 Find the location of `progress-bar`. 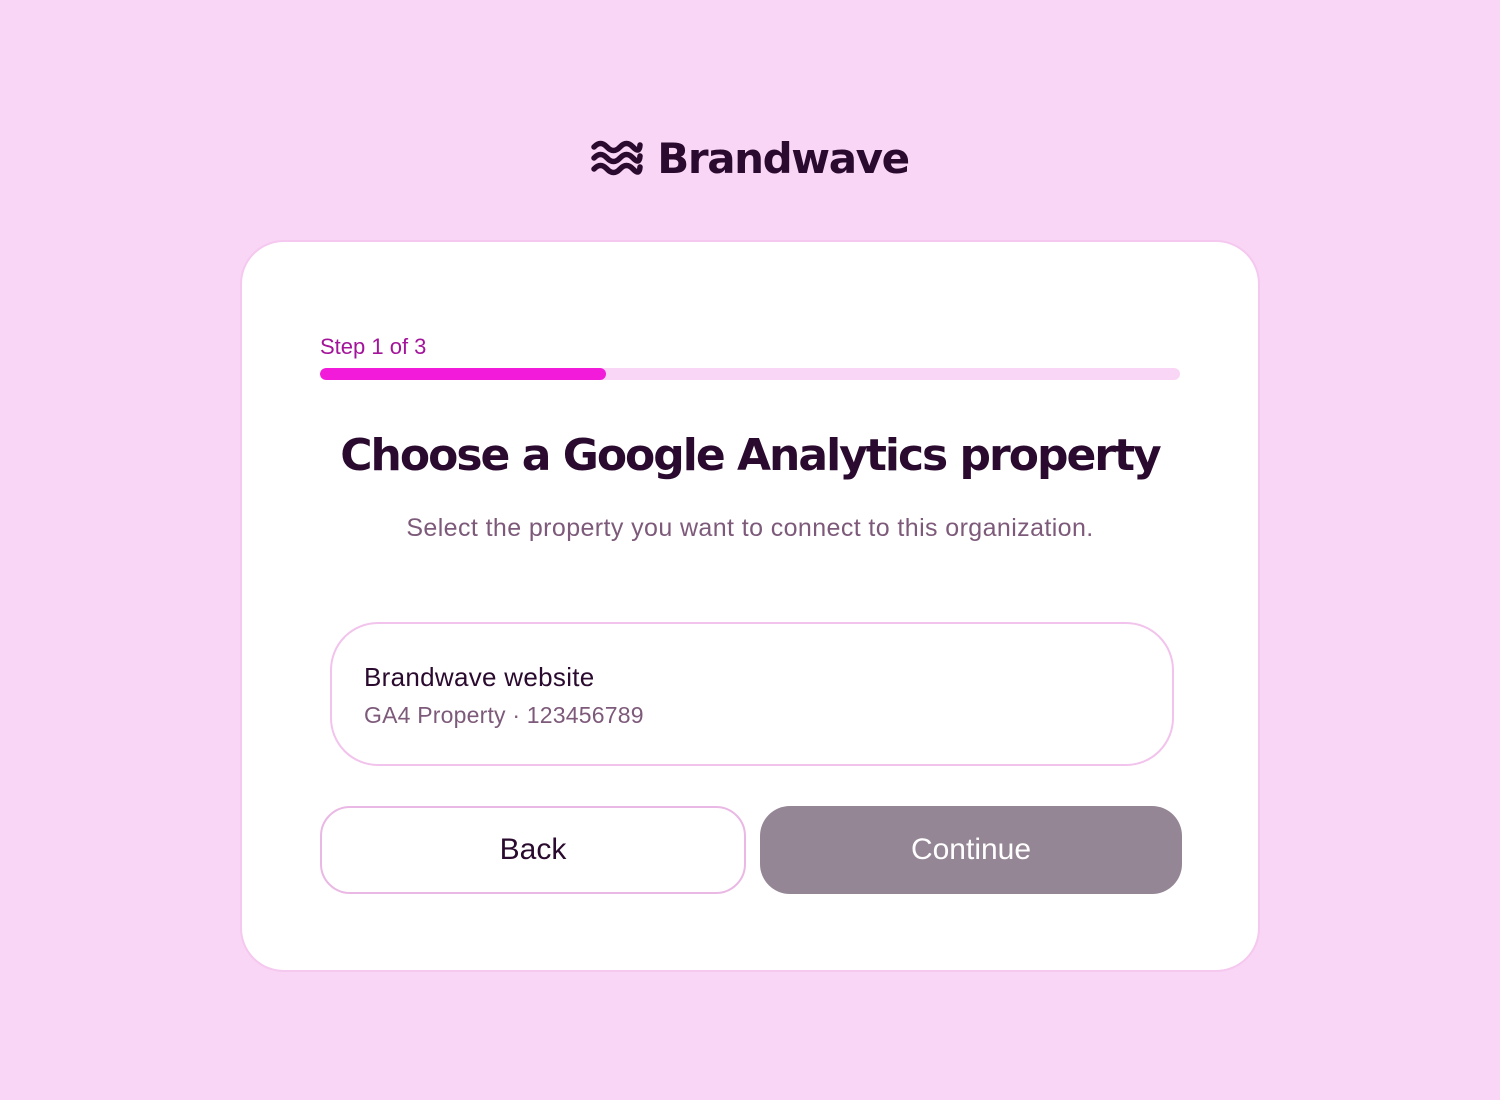

progress-bar is located at coordinates (750, 374).